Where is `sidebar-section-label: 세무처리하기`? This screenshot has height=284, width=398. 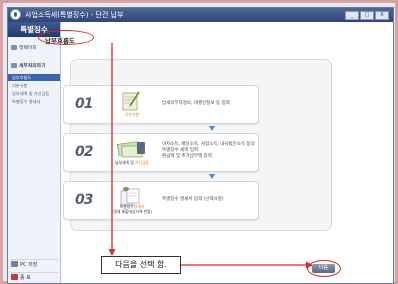
sidebar-section-label: 세무처리하기 is located at coordinates (32, 66).